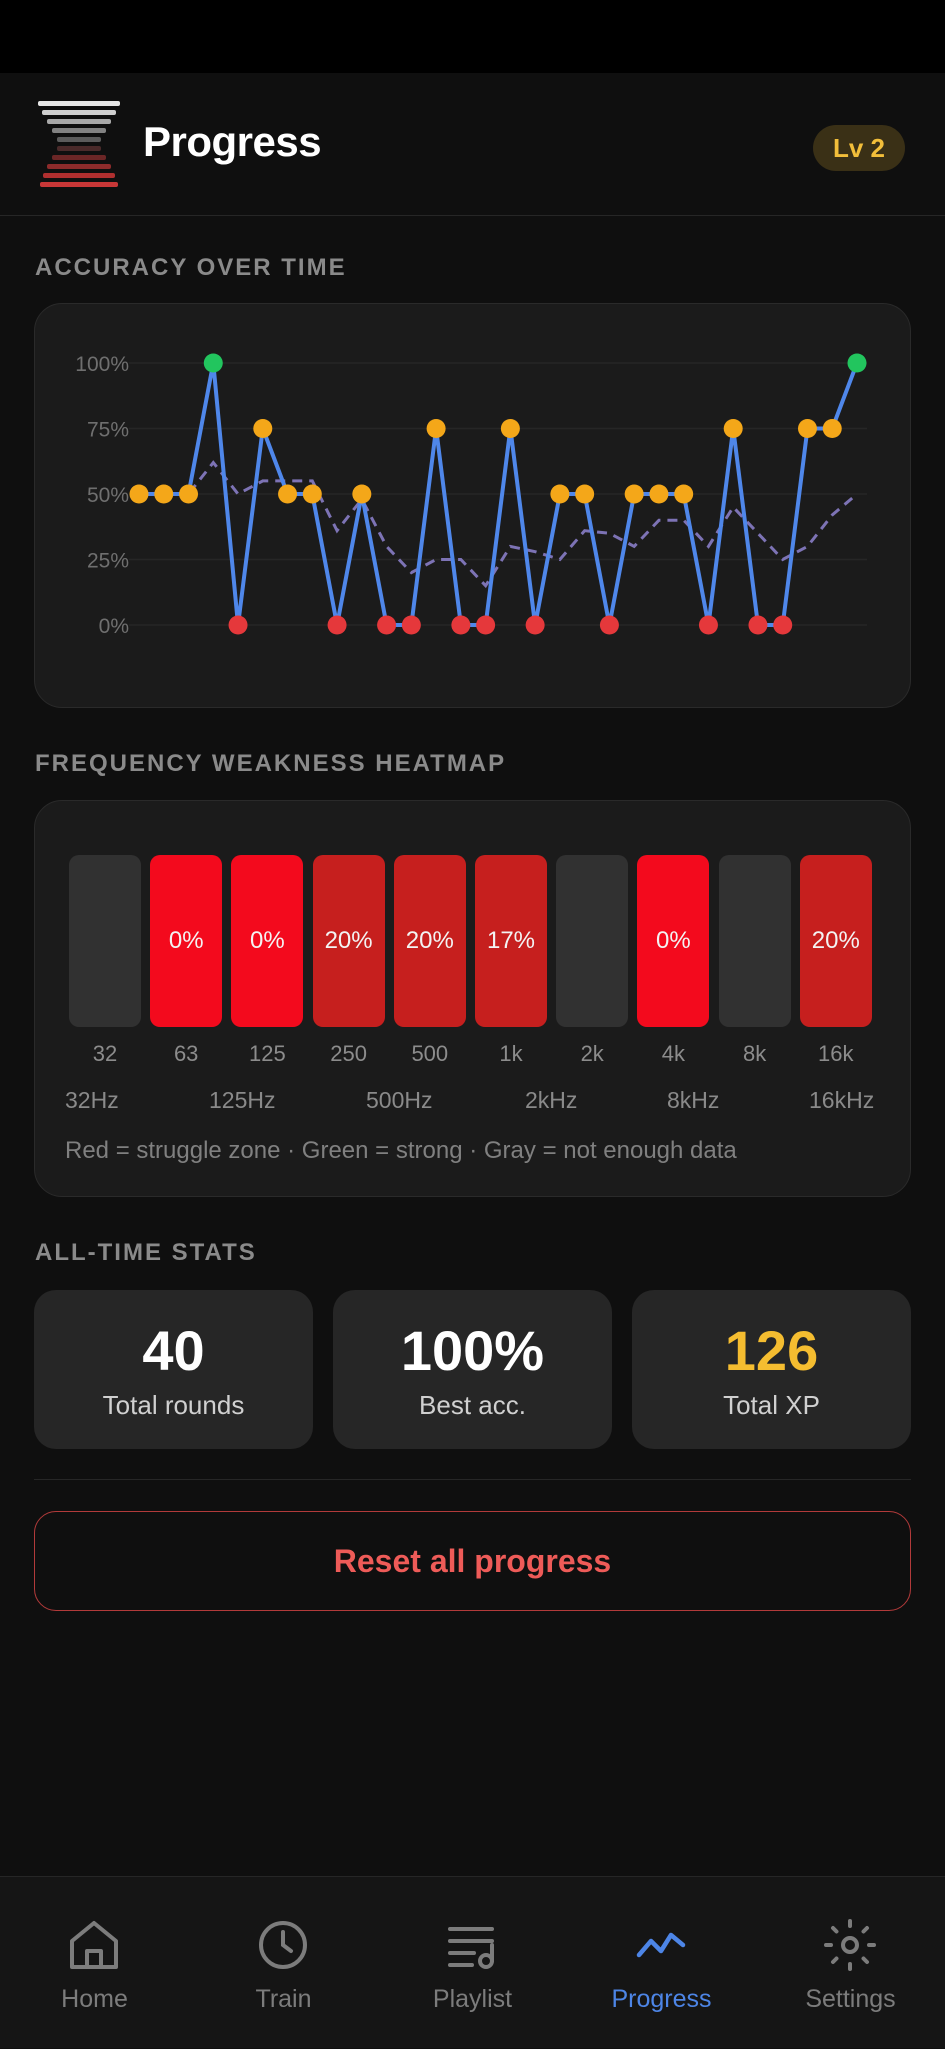  What do you see at coordinates (835, 941) in the screenshot?
I see `heatmap-cell-16k: 20%` at bounding box center [835, 941].